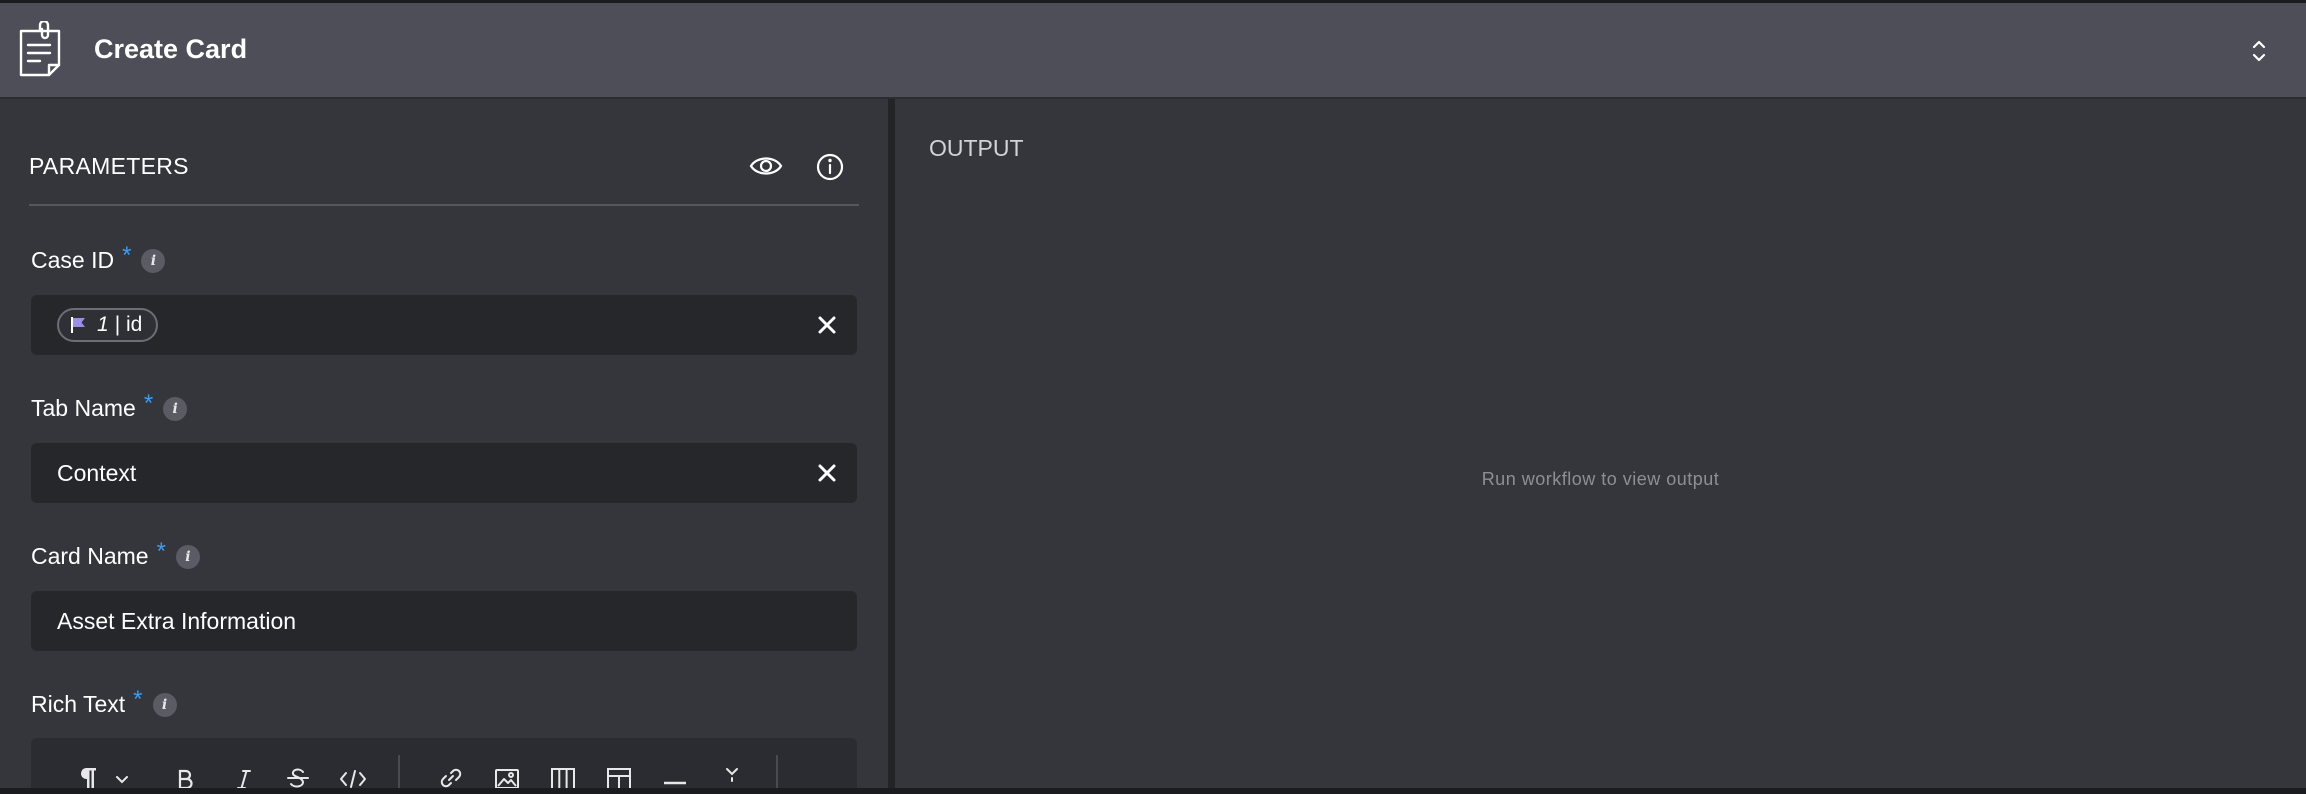 This screenshot has width=2306, height=794. I want to click on parameters-heading: PARAMETERS, so click(109, 166).